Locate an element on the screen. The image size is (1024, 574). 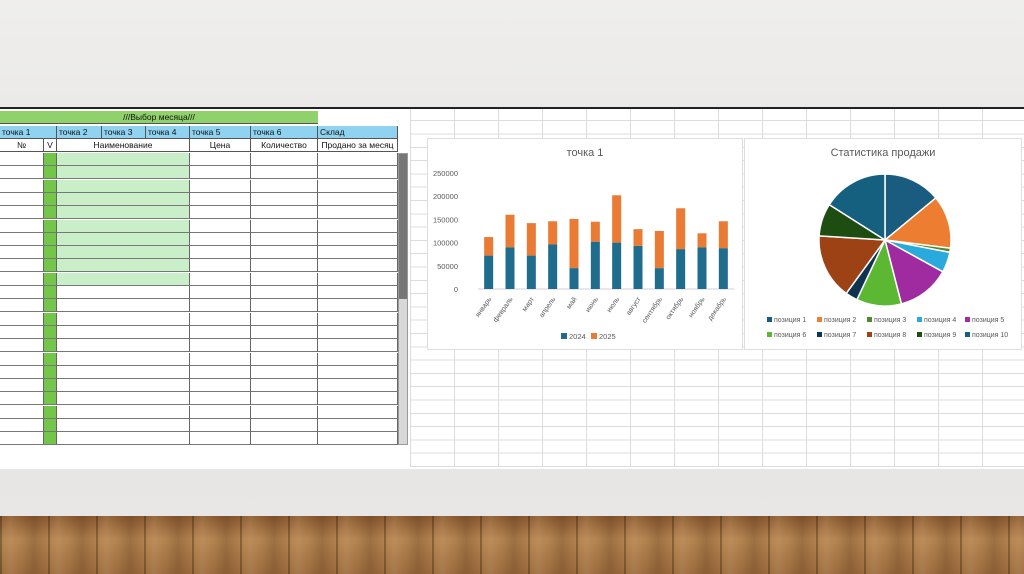
point-tab-5: точка 5 is located at coordinates (220, 132).